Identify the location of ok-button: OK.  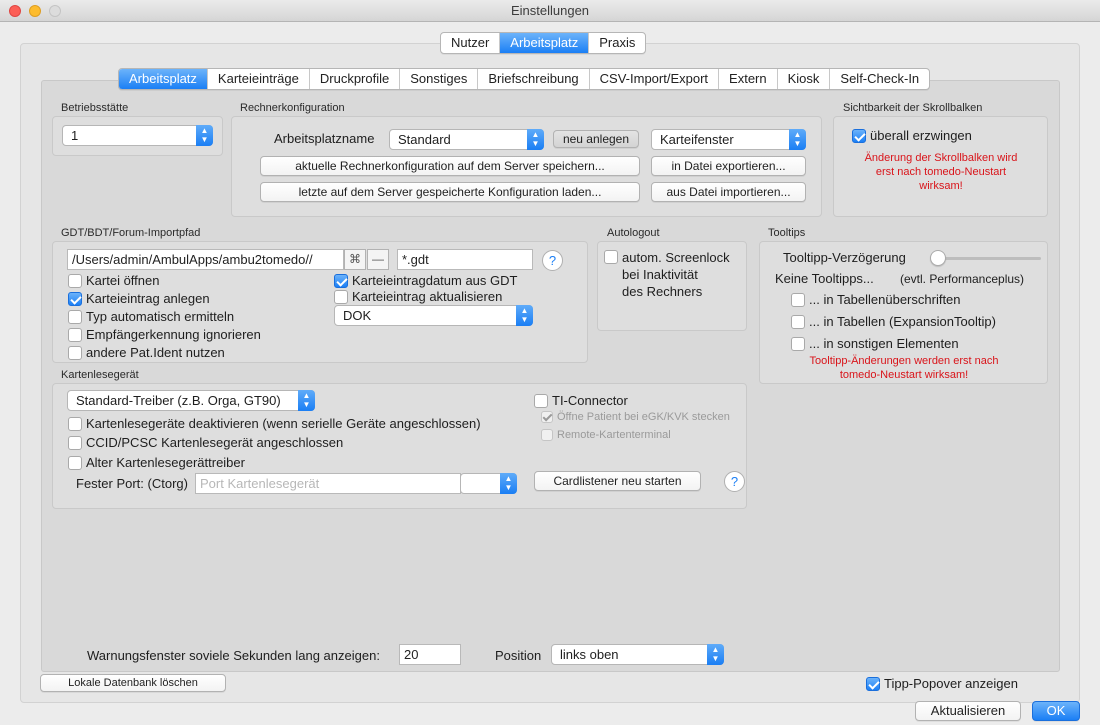
(1056, 711).